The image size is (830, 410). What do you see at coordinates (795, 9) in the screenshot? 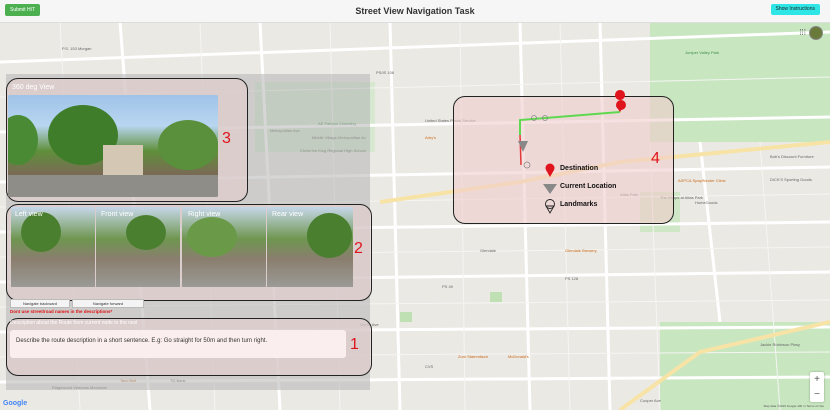
I see `show-instructions-button: Show Instructions` at bounding box center [795, 9].